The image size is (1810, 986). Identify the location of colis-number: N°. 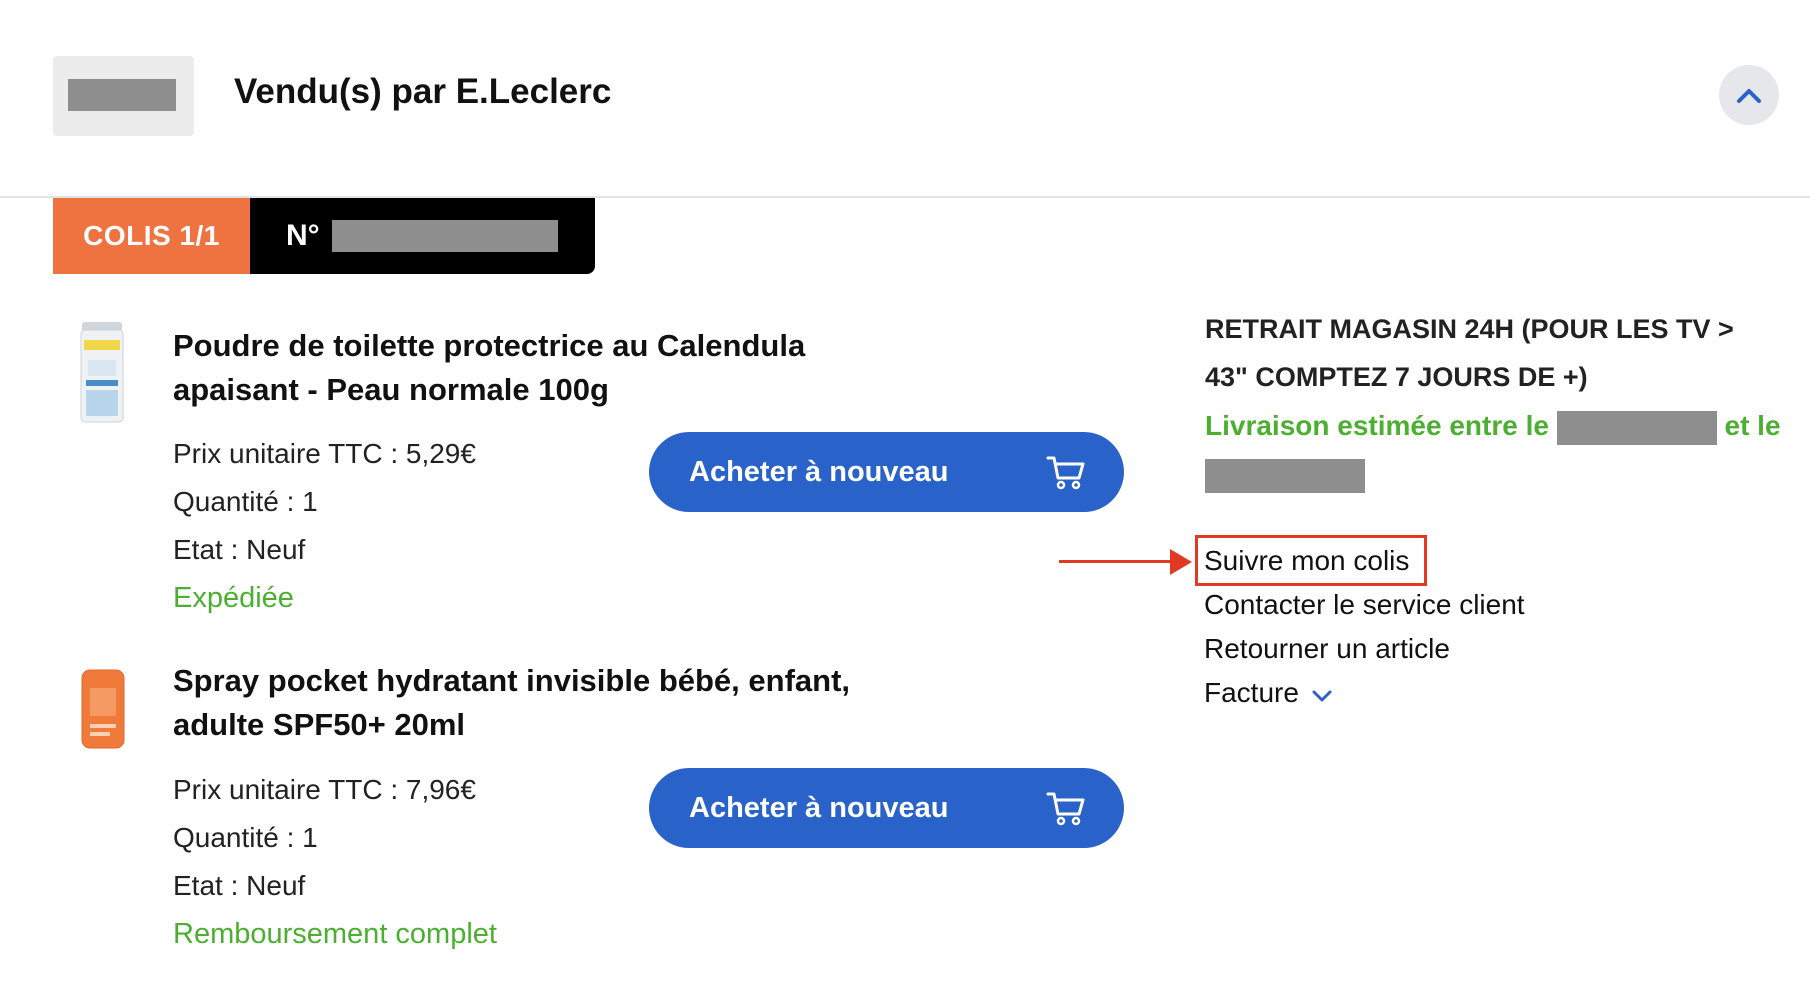
(422, 236).